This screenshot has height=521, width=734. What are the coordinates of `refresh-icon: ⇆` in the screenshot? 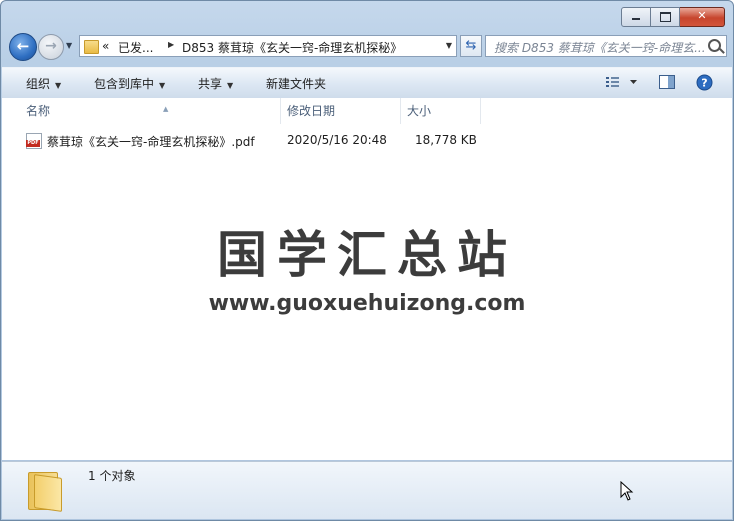 It's located at (471, 45).